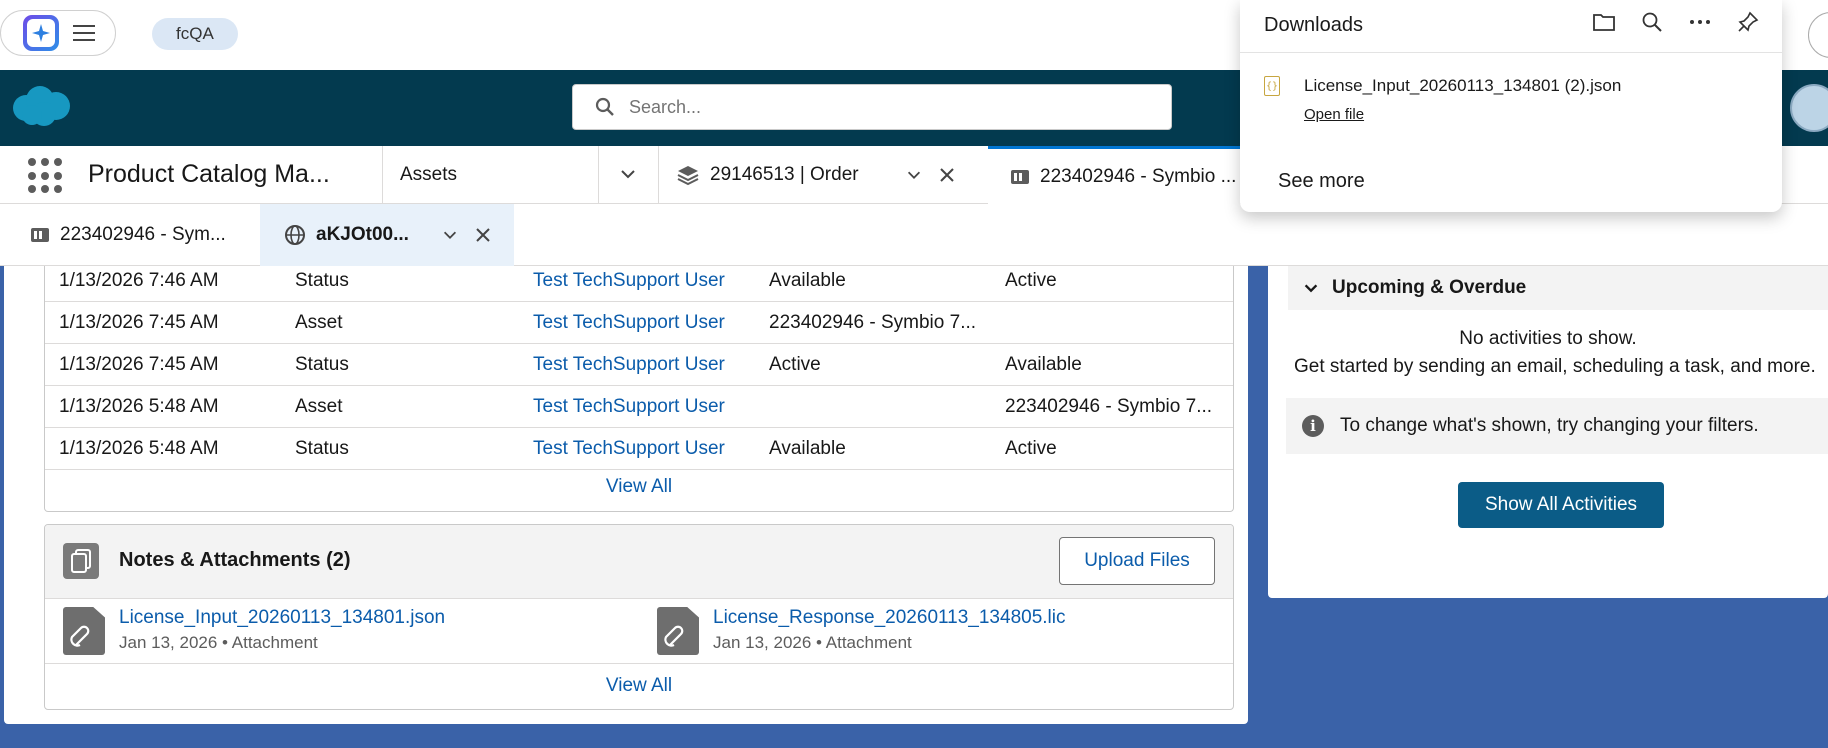 The width and height of the screenshot is (1828, 748). I want to click on upcoming-overdue-section: Upcoming & Overdue, so click(1558, 288).